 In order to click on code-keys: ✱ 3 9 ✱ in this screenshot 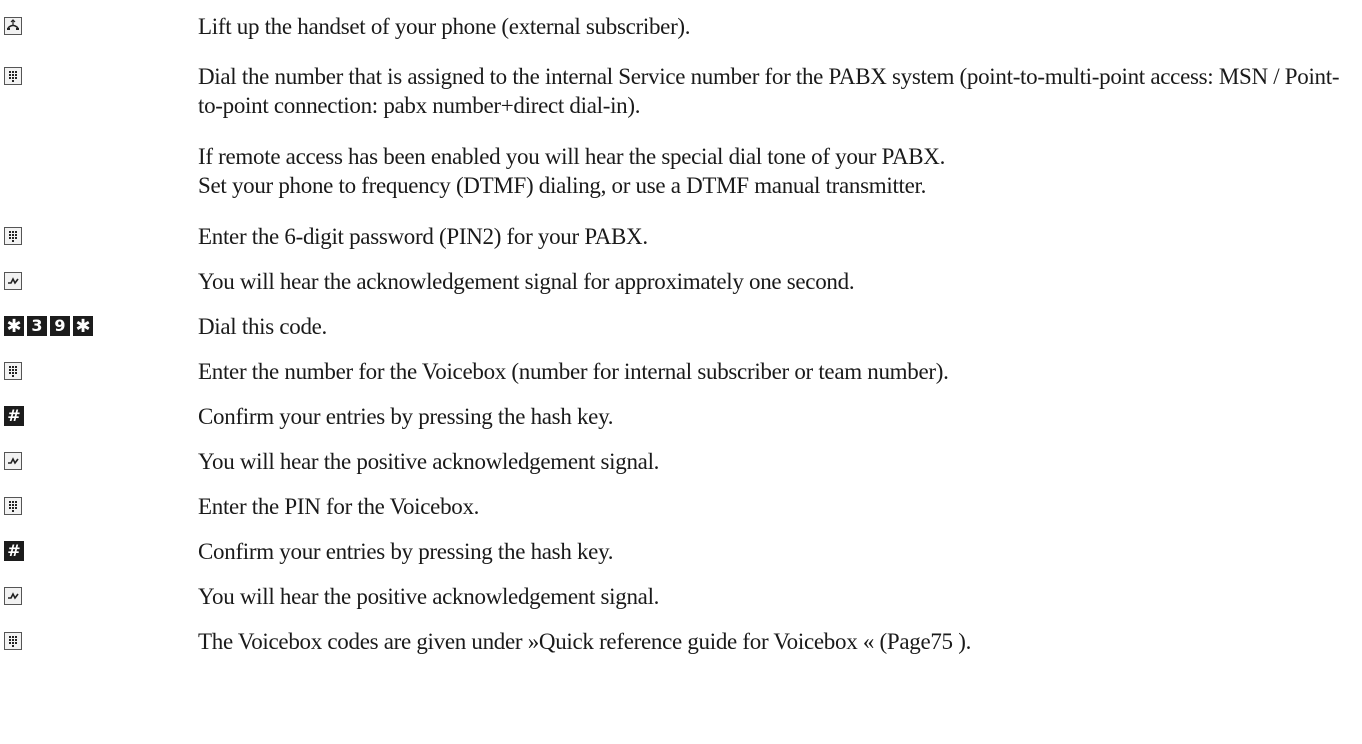, I will do `click(48, 326)`.